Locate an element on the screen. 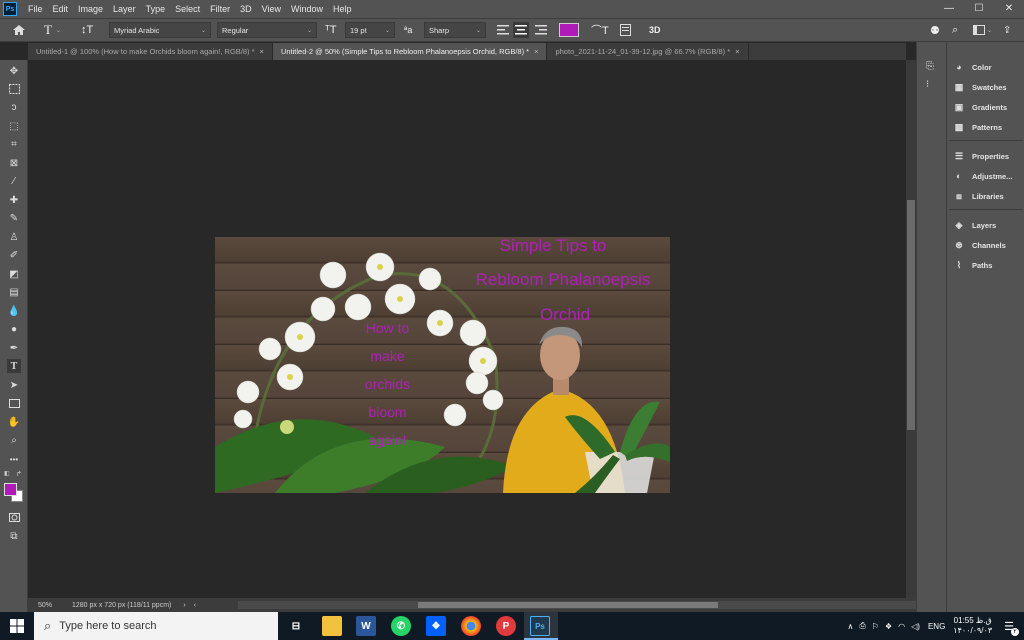 This screenshot has height=640, width=1024. wifi-icon: ◠ is located at coordinates (901, 626).